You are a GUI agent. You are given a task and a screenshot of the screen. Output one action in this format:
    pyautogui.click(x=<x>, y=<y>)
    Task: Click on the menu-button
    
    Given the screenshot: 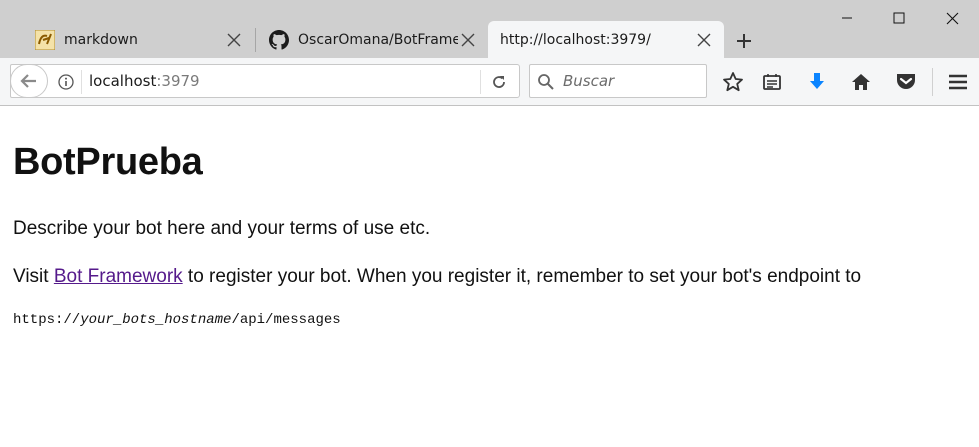 What is the action you would take?
    pyautogui.click(x=958, y=82)
    